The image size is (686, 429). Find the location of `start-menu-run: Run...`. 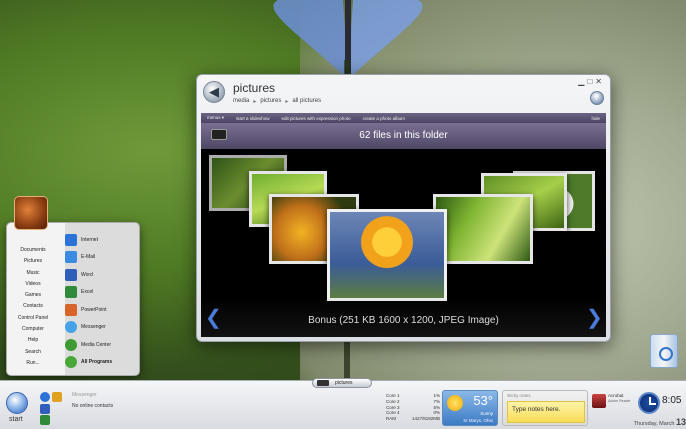

start-menu-run: Run... is located at coordinates (32, 363).